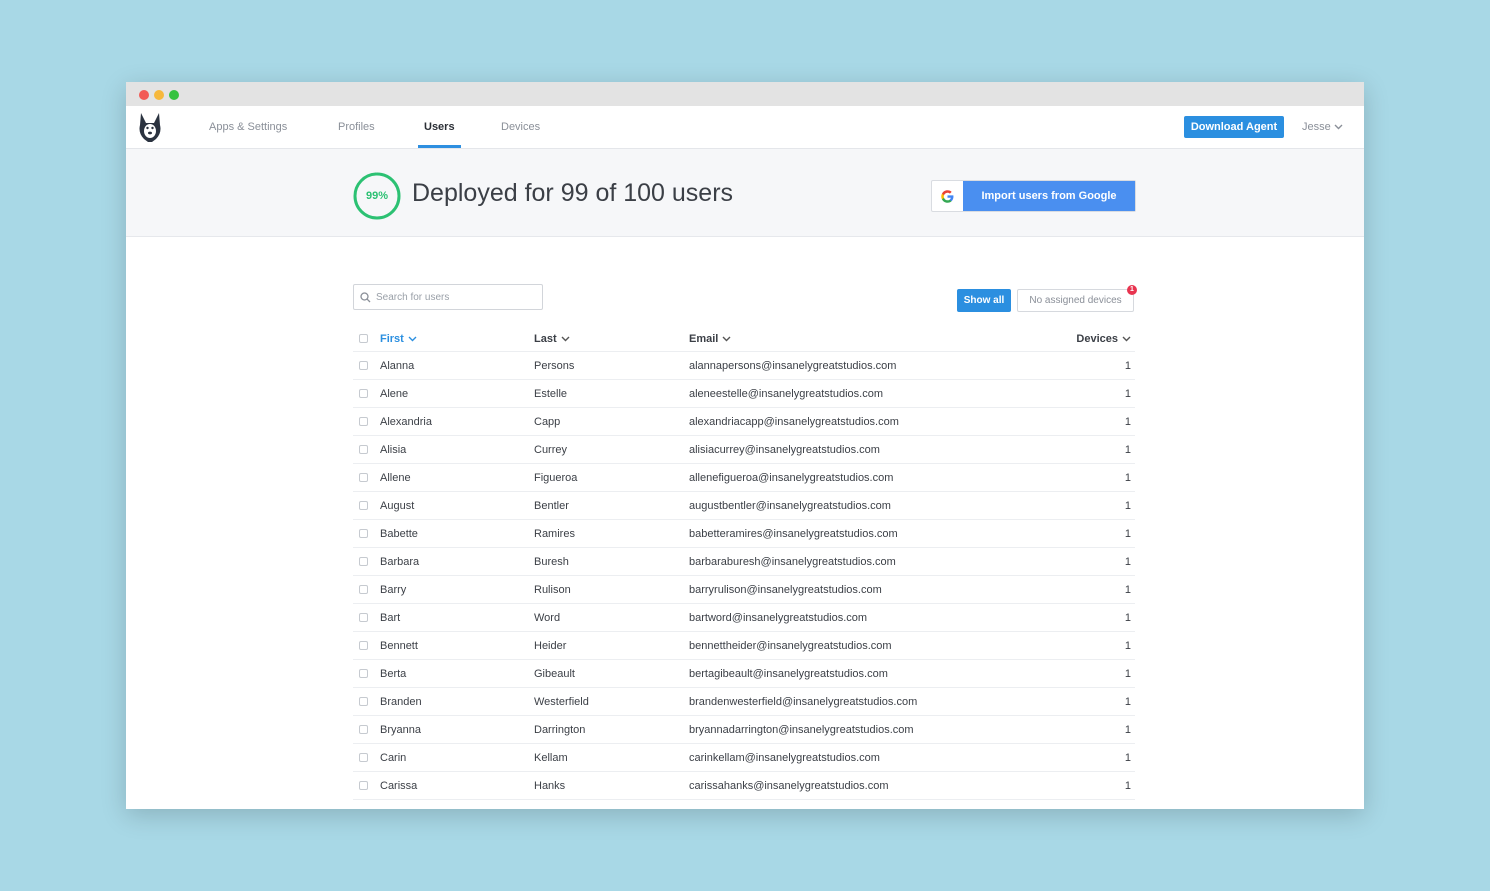  Describe the element at coordinates (365, 297) in the screenshot. I see `search-icon` at that location.